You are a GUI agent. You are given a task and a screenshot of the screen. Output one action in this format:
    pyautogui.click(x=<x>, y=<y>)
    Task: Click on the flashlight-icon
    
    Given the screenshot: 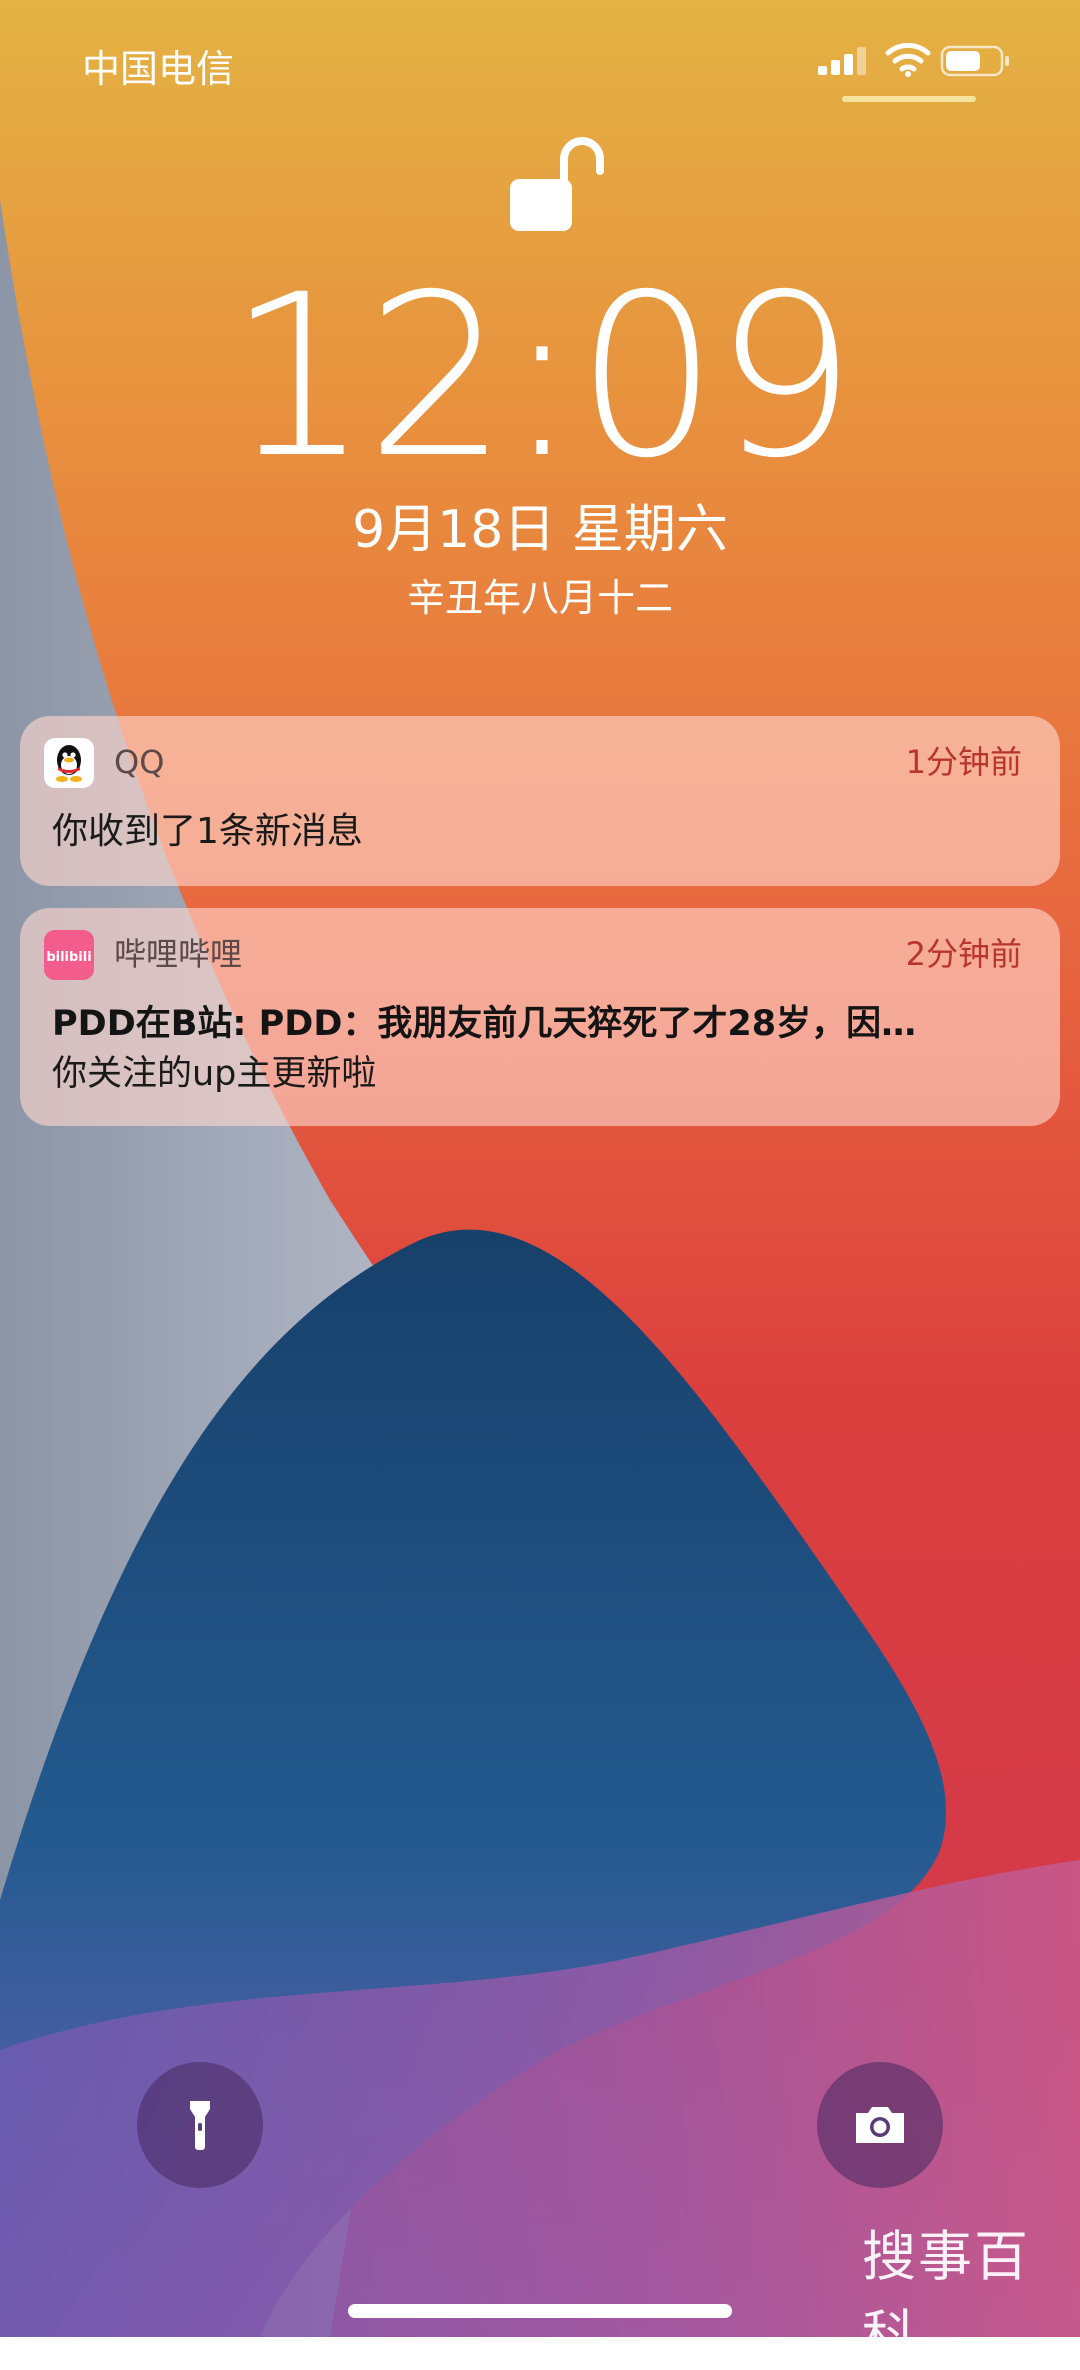 What is the action you would take?
    pyautogui.click(x=200, y=2125)
    